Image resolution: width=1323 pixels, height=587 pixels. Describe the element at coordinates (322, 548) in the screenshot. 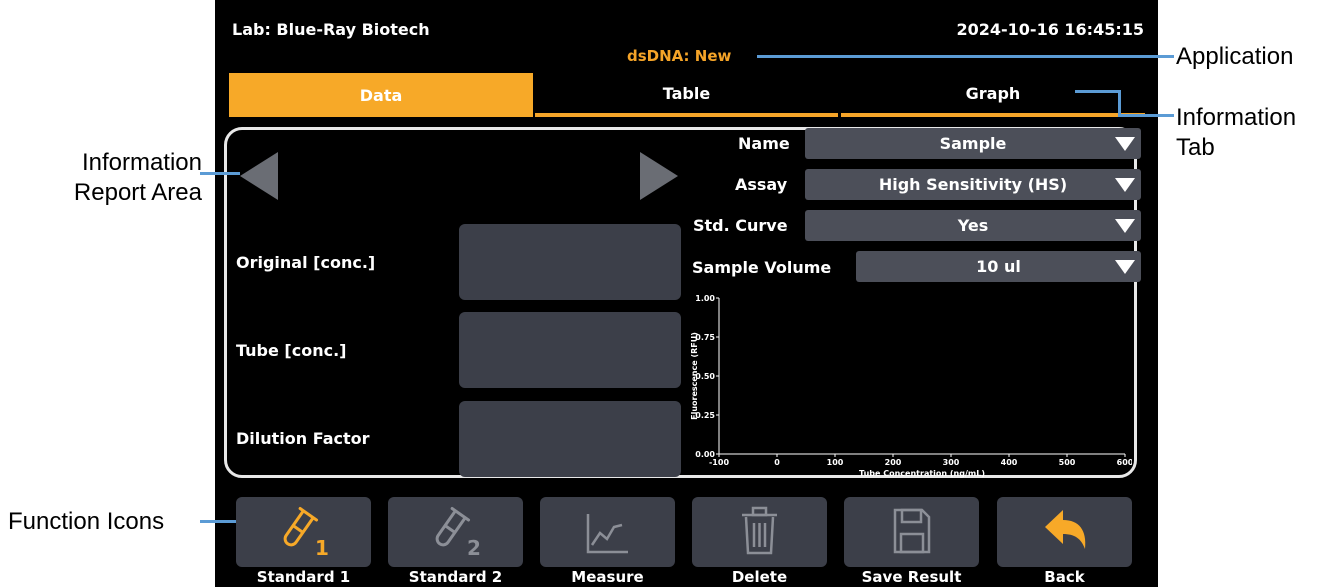

I see `svg-text: 1` at that location.